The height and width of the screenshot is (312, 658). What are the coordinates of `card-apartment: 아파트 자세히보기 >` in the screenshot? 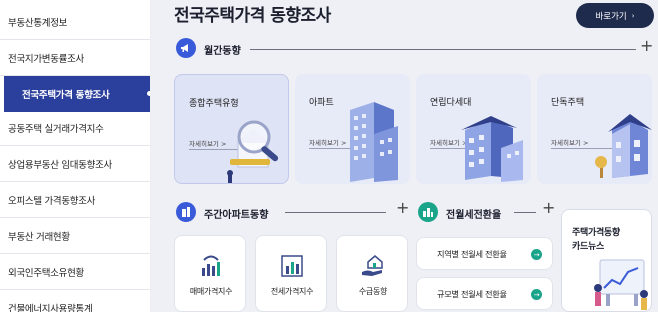 It's located at (352, 129).